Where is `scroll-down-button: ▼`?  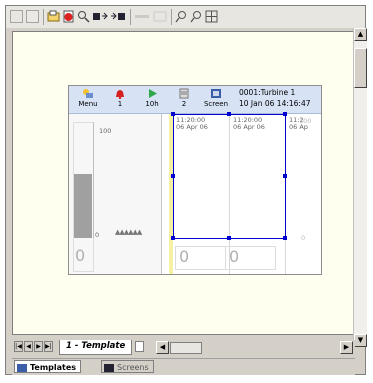
scroll-down-button: ▼ is located at coordinates (360, 340).